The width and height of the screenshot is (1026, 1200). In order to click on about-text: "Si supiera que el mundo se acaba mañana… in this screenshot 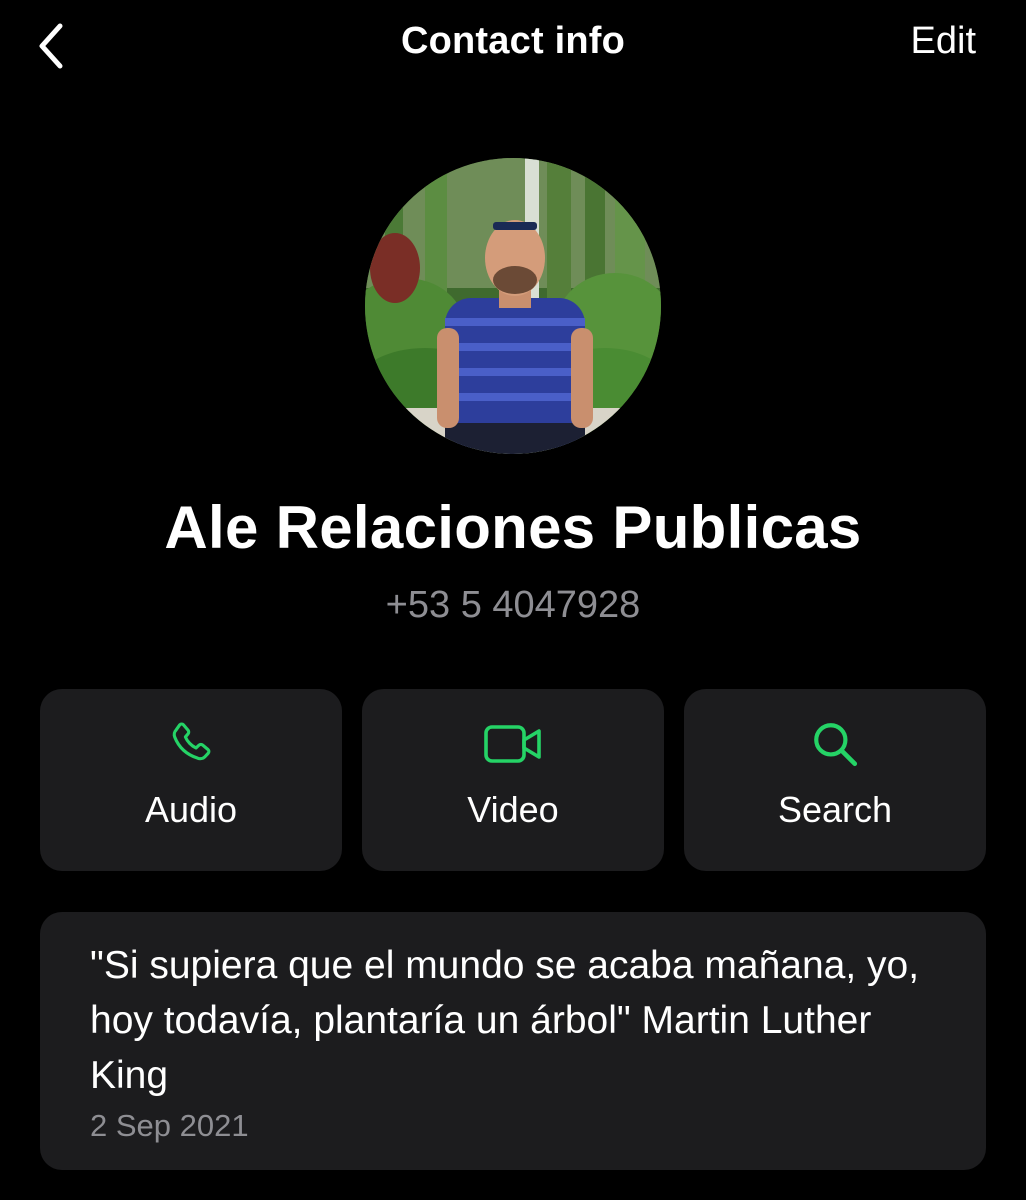, I will do `click(505, 1020)`.